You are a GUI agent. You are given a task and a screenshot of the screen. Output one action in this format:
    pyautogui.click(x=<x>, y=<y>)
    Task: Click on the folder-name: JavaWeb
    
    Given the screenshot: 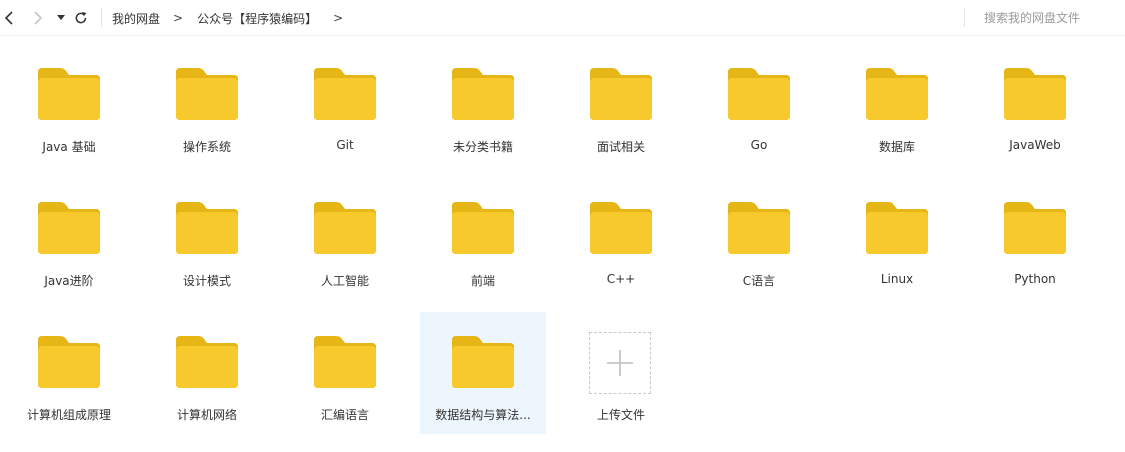 What is the action you would take?
    pyautogui.click(x=1035, y=145)
    